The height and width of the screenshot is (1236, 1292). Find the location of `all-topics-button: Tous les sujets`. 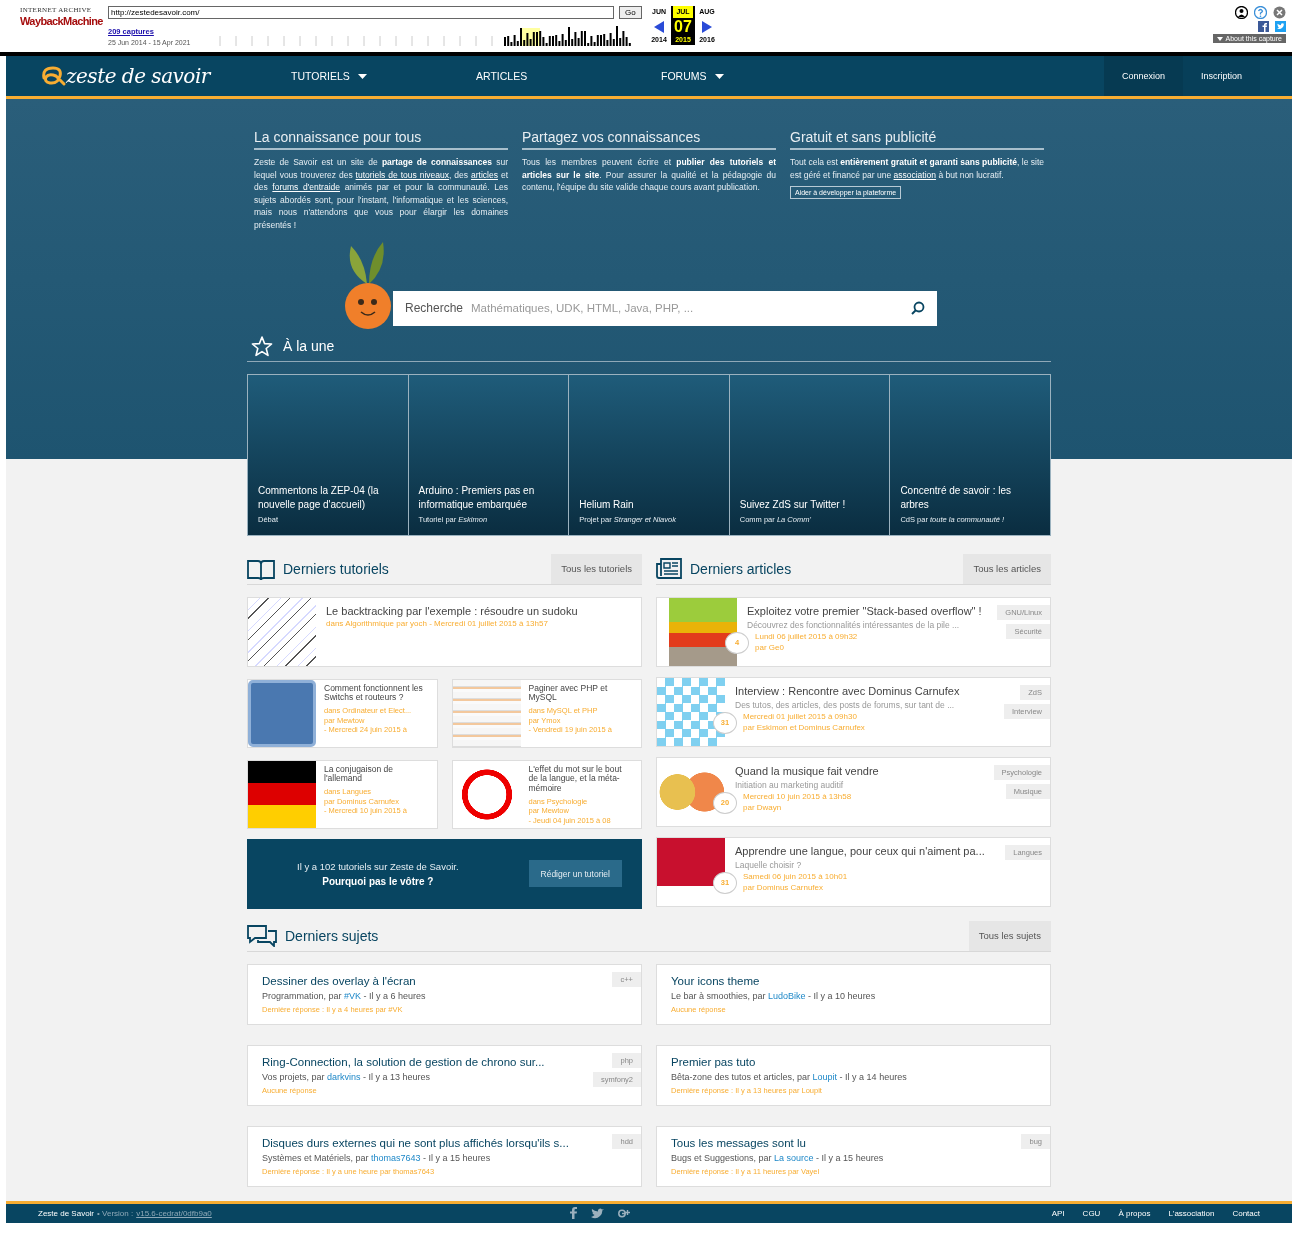

all-topics-button: Tous les sujets is located at coordinates (1009, 935).